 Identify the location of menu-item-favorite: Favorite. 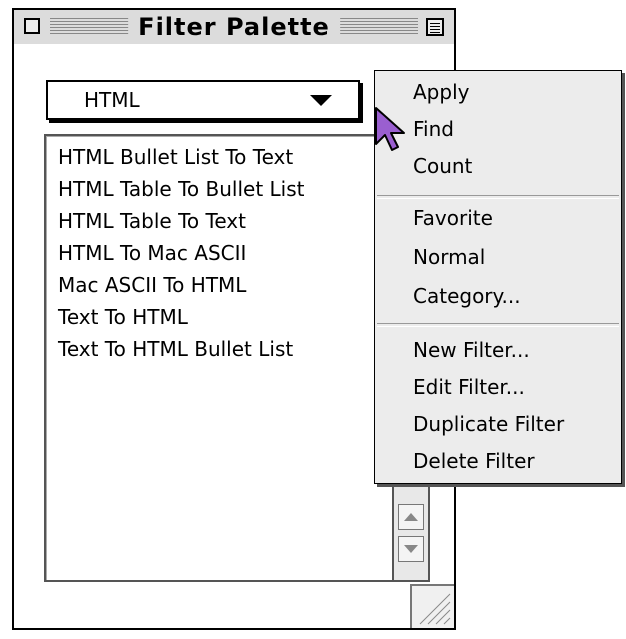
(453, 218).